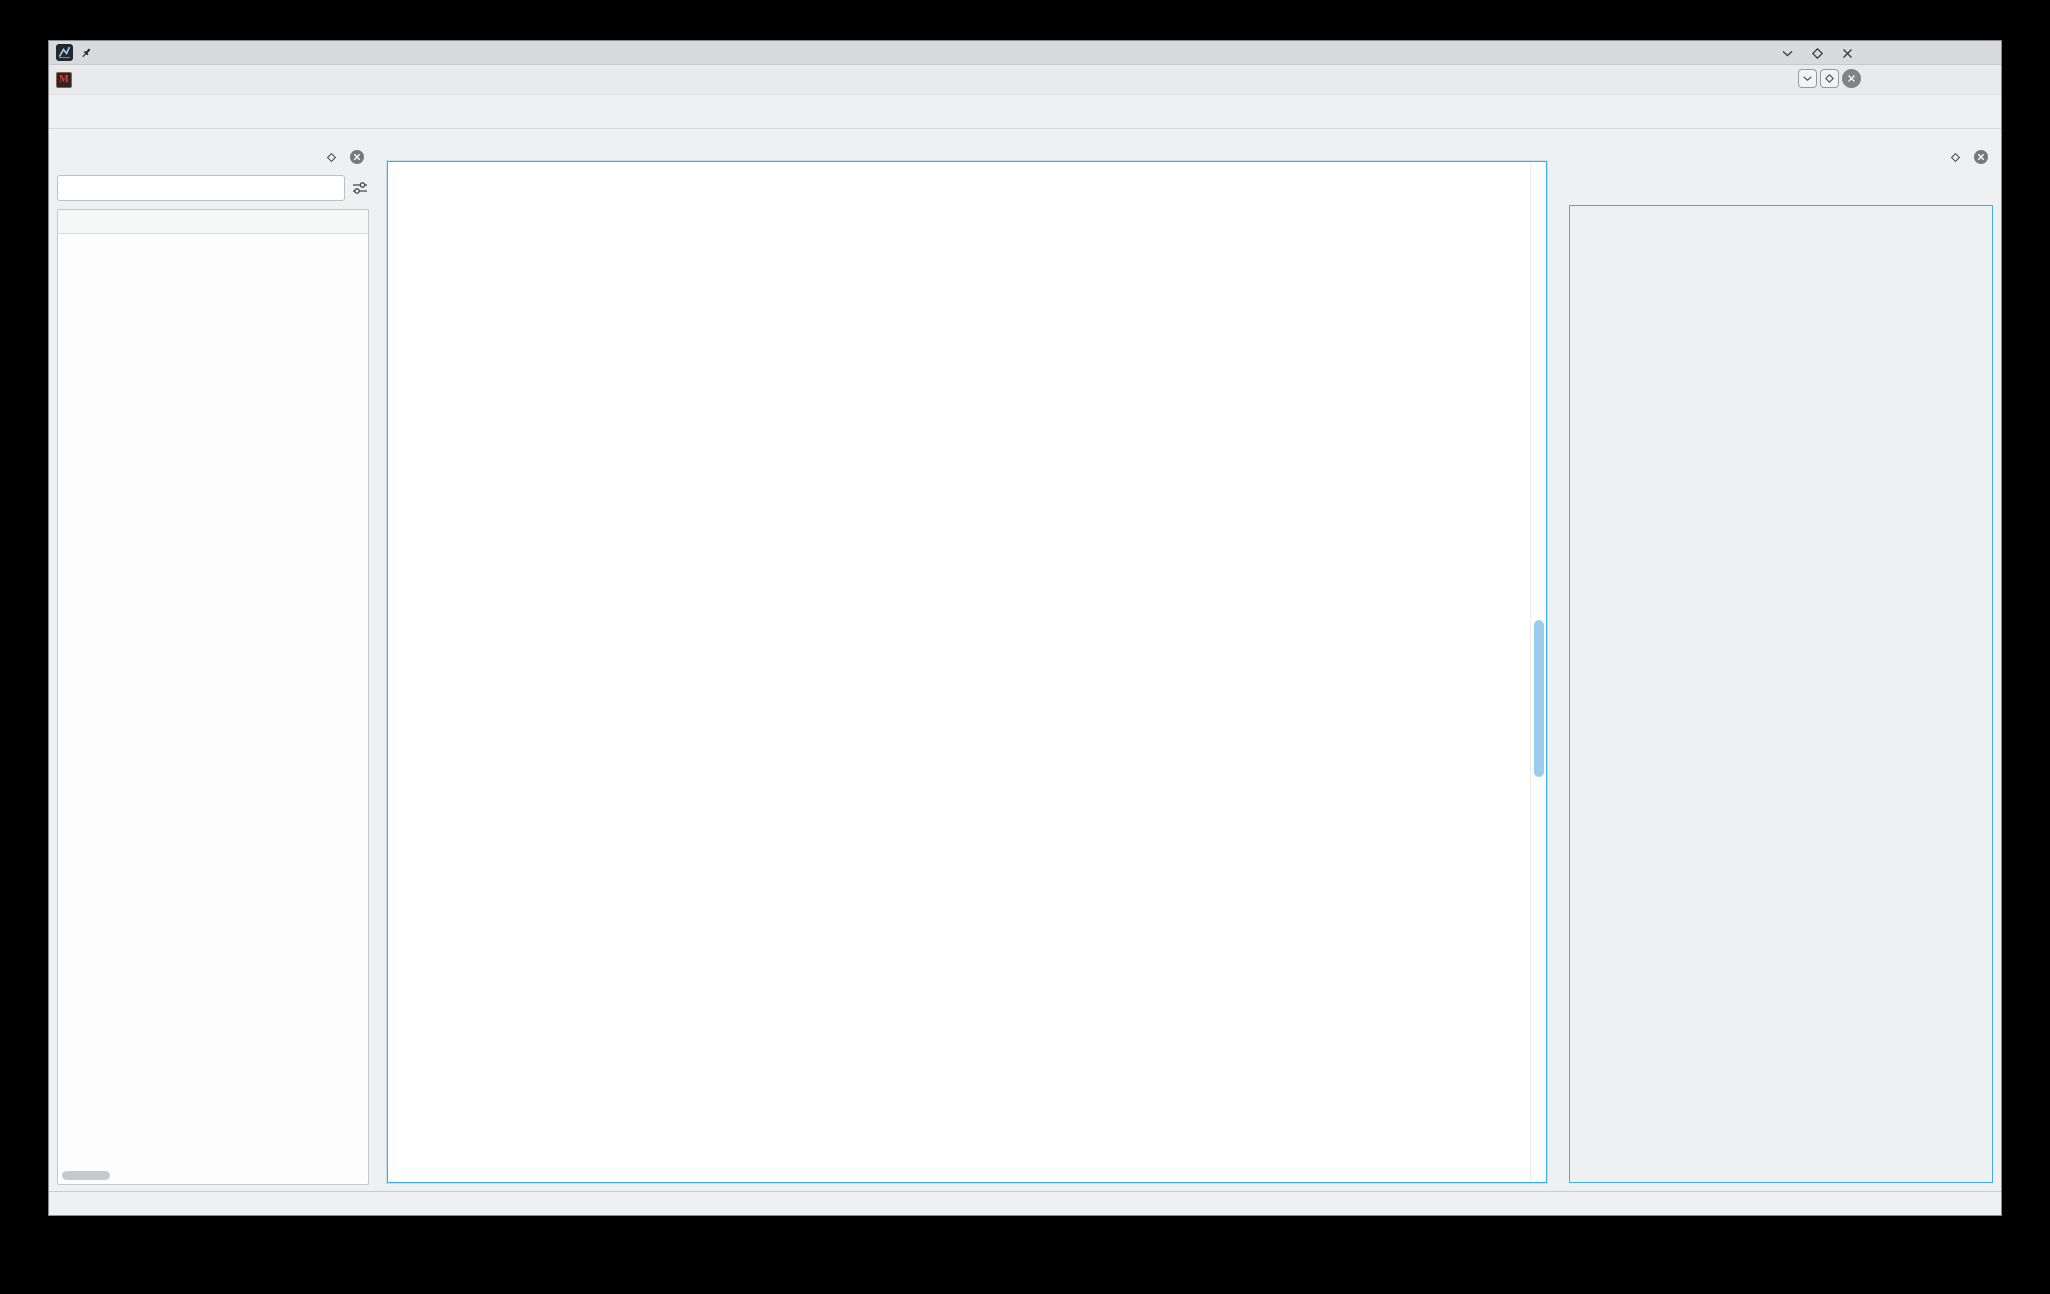 This screenshot has height=1294, width=2050. I want to click on tree-header, so click(213, 222).